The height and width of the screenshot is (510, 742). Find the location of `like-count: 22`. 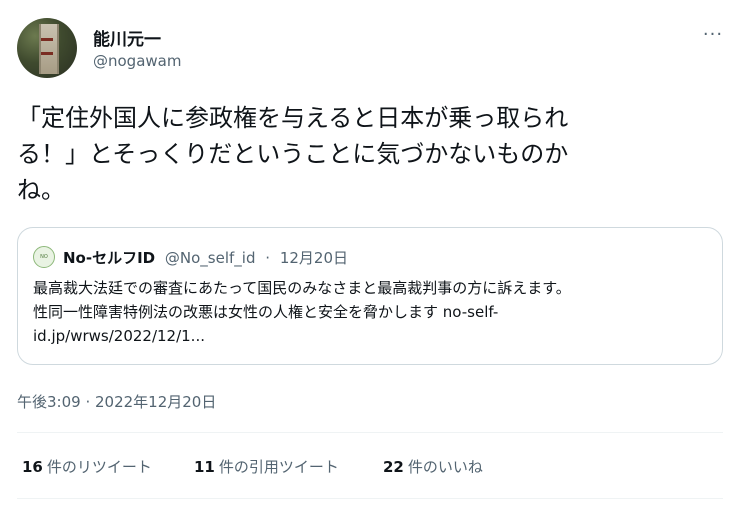

like-count: 22 is located at coordinates (393, 467).